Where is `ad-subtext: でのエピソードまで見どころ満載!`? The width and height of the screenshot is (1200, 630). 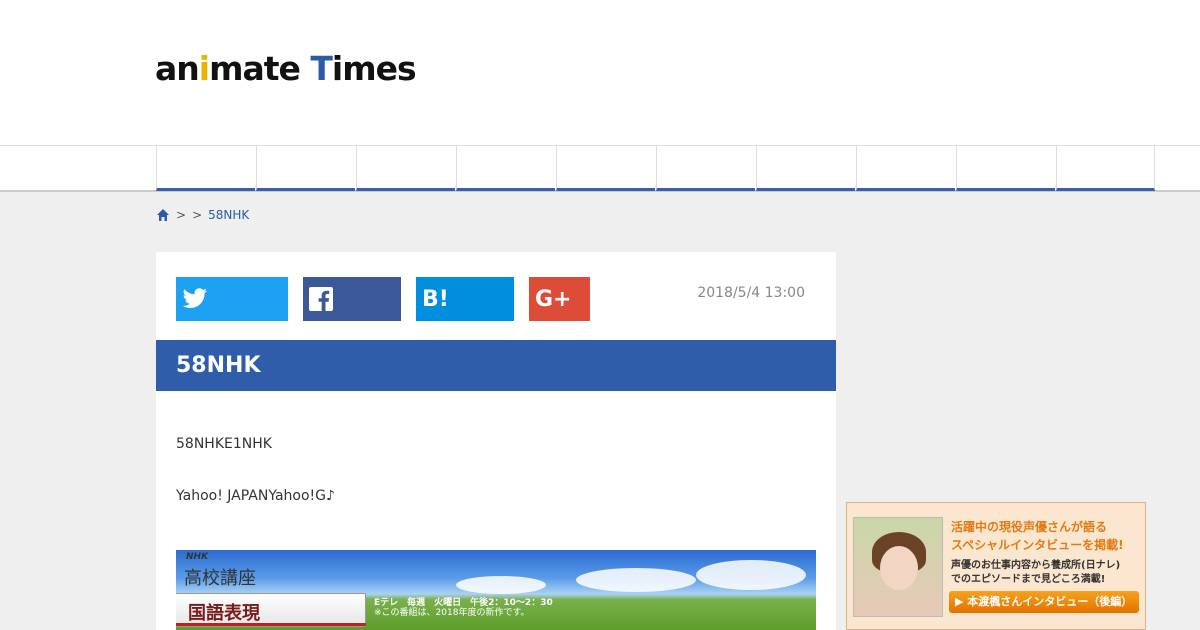 ad-subtext: でのエピソードまで見どころ満載! is located at coordinates (1028, 579).